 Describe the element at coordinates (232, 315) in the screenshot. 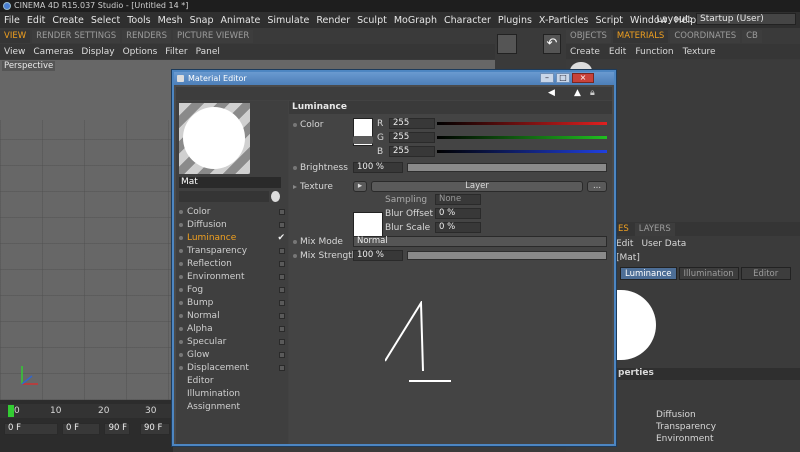

I see `channel-normal: Normal` at that location.